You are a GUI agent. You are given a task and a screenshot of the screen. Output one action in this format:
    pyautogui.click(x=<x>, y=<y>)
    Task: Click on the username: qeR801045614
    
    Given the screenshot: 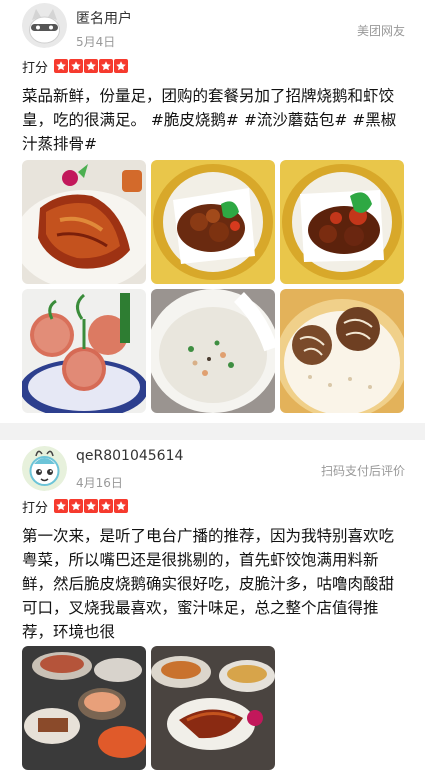 What is the action you would take?
    pyautogui.click(x=129, y=456)
    